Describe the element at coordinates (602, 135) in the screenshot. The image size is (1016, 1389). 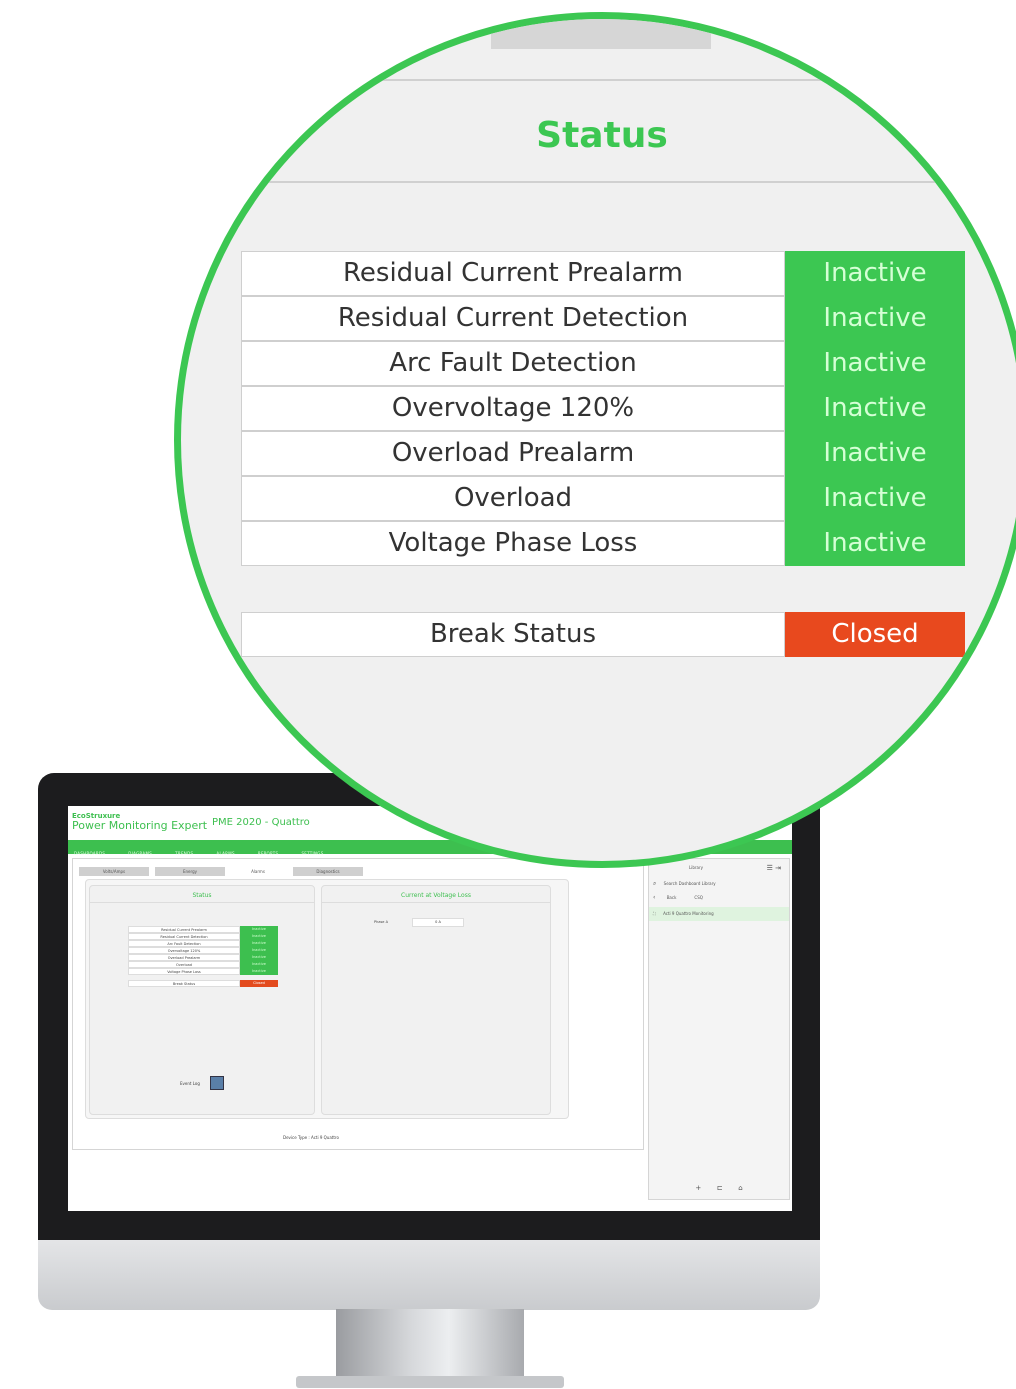
I see `status-title: Status` at that location.